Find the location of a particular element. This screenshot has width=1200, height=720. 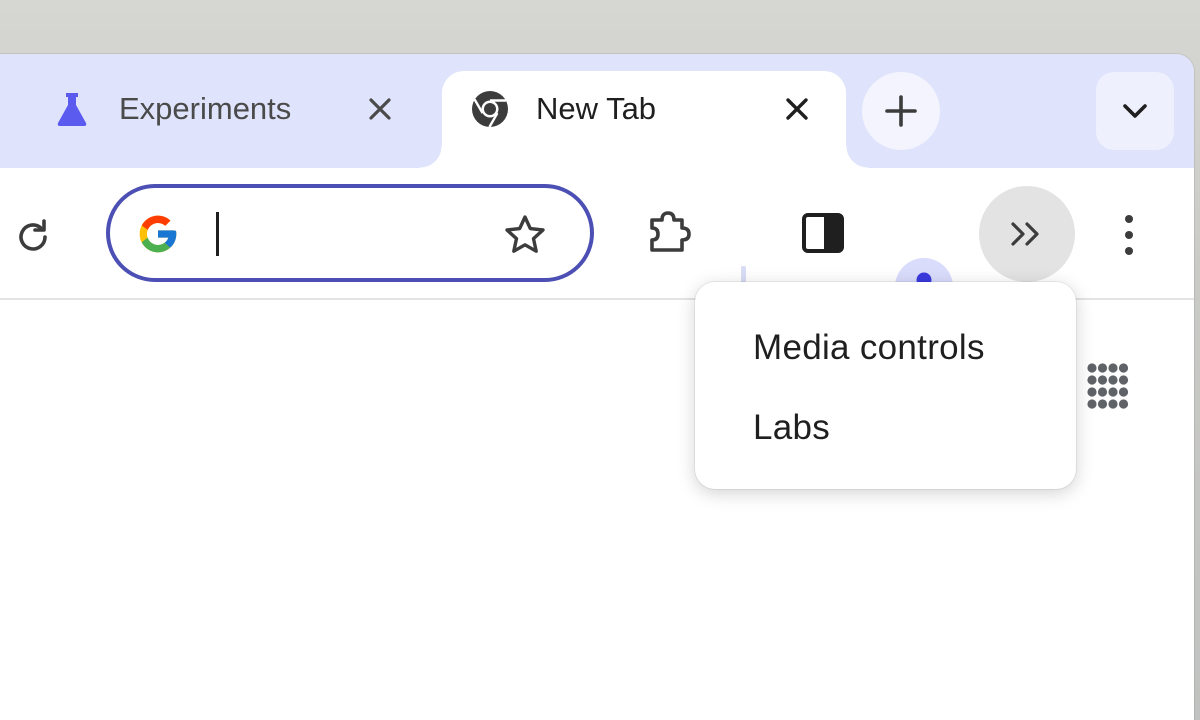

reload-icon is located at coordinates (33, 237).